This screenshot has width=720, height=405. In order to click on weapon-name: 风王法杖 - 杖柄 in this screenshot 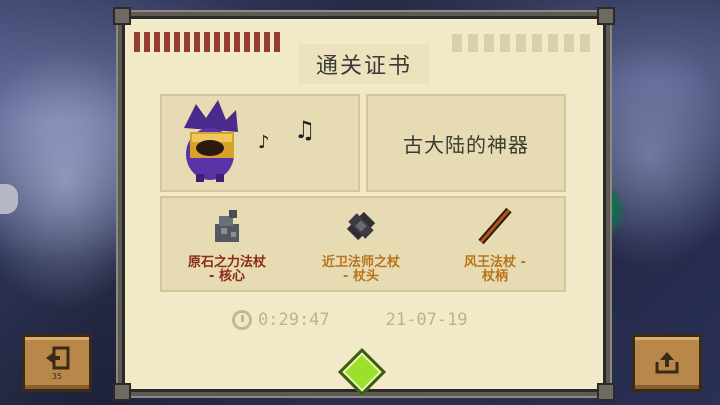, I will do `click(495, 269)`.